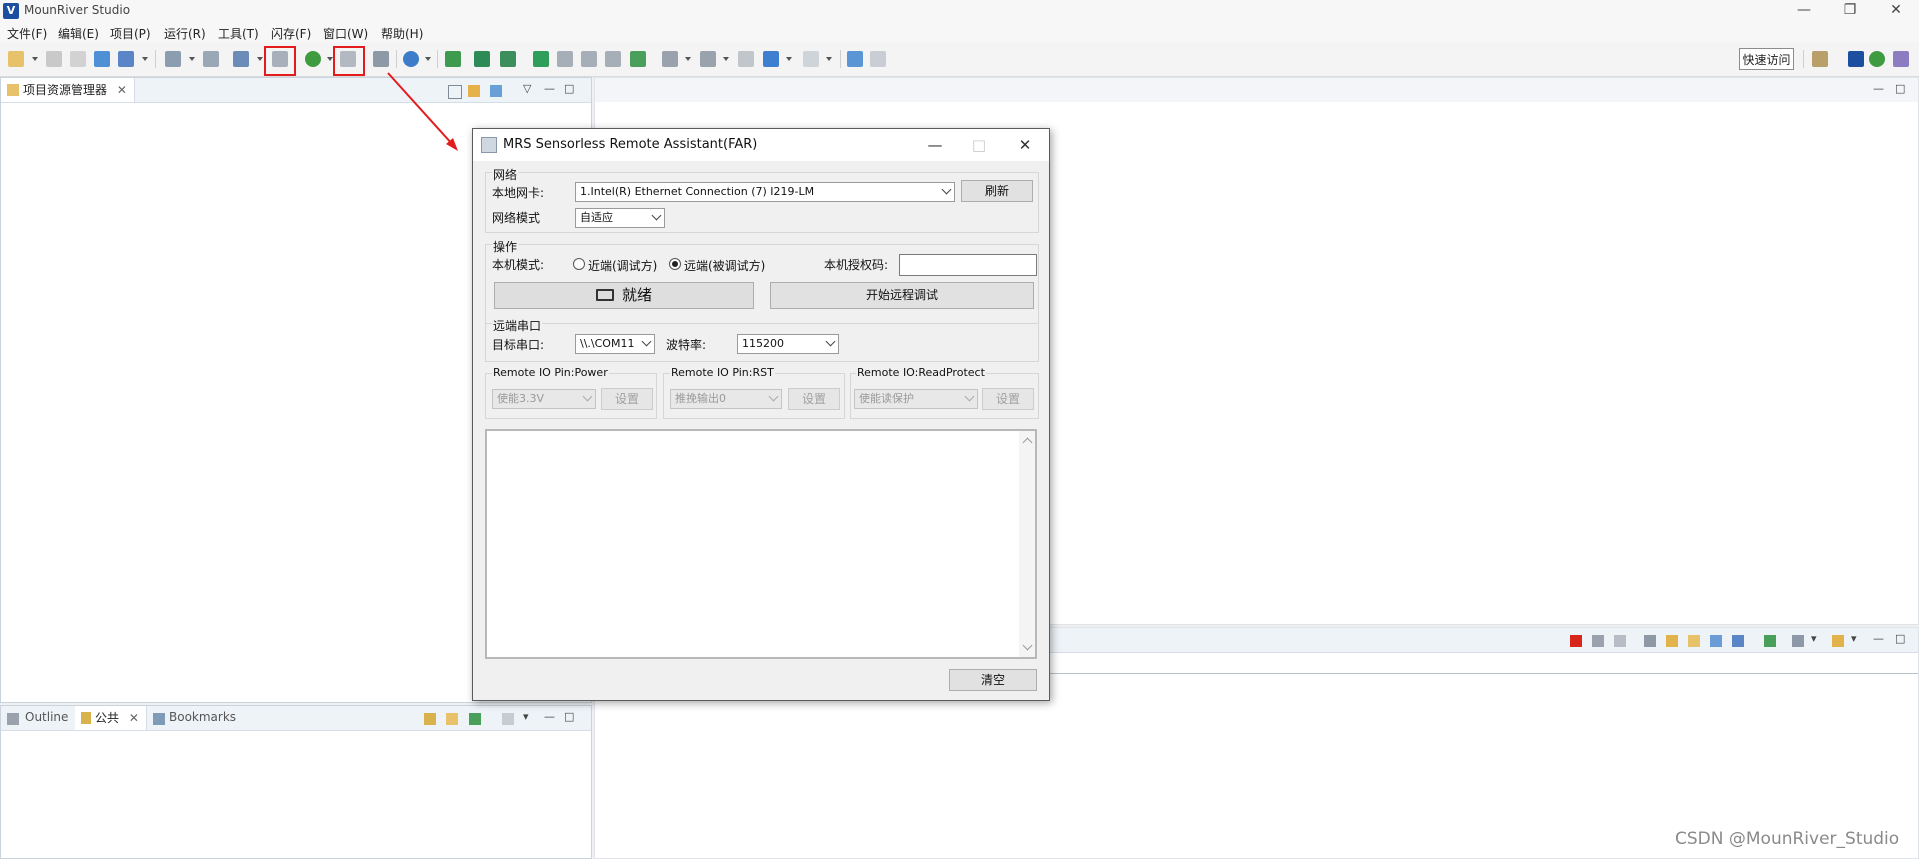  Describe the element at coordinates (935, 145) in the screenshot. I see `dialog-minimize-button: —` at that location.